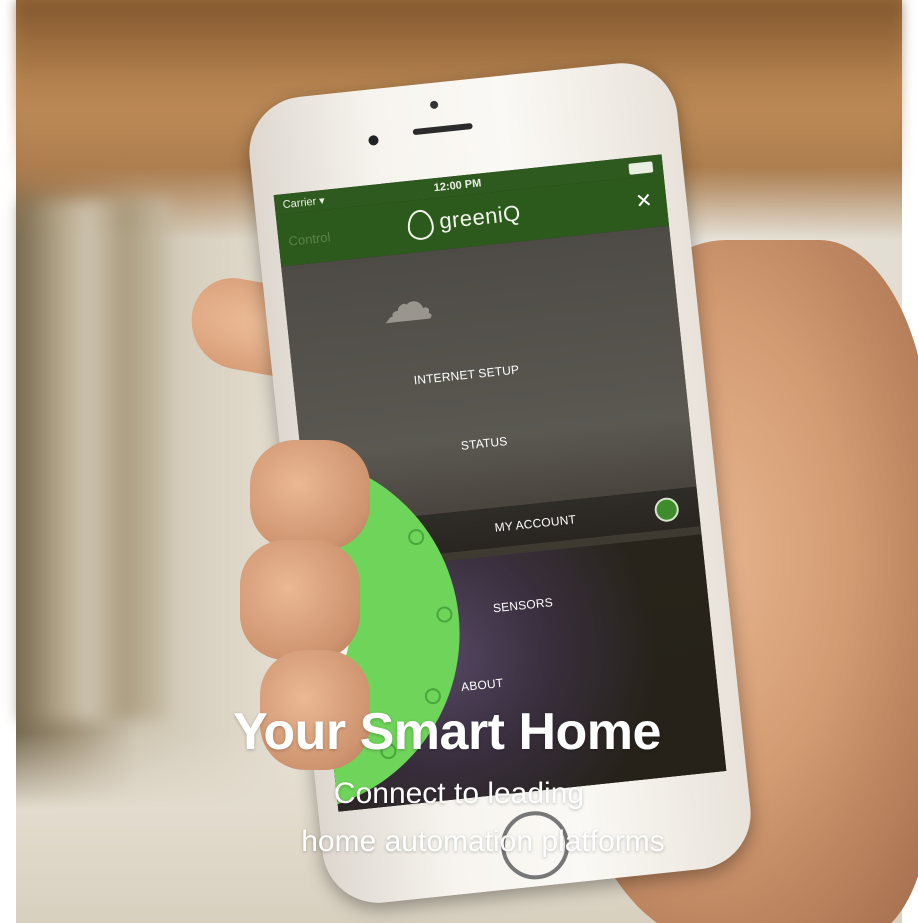 Image resolution: width=918 pixels, height=923 pixels. I want to click on window-background, so click(95, 460).